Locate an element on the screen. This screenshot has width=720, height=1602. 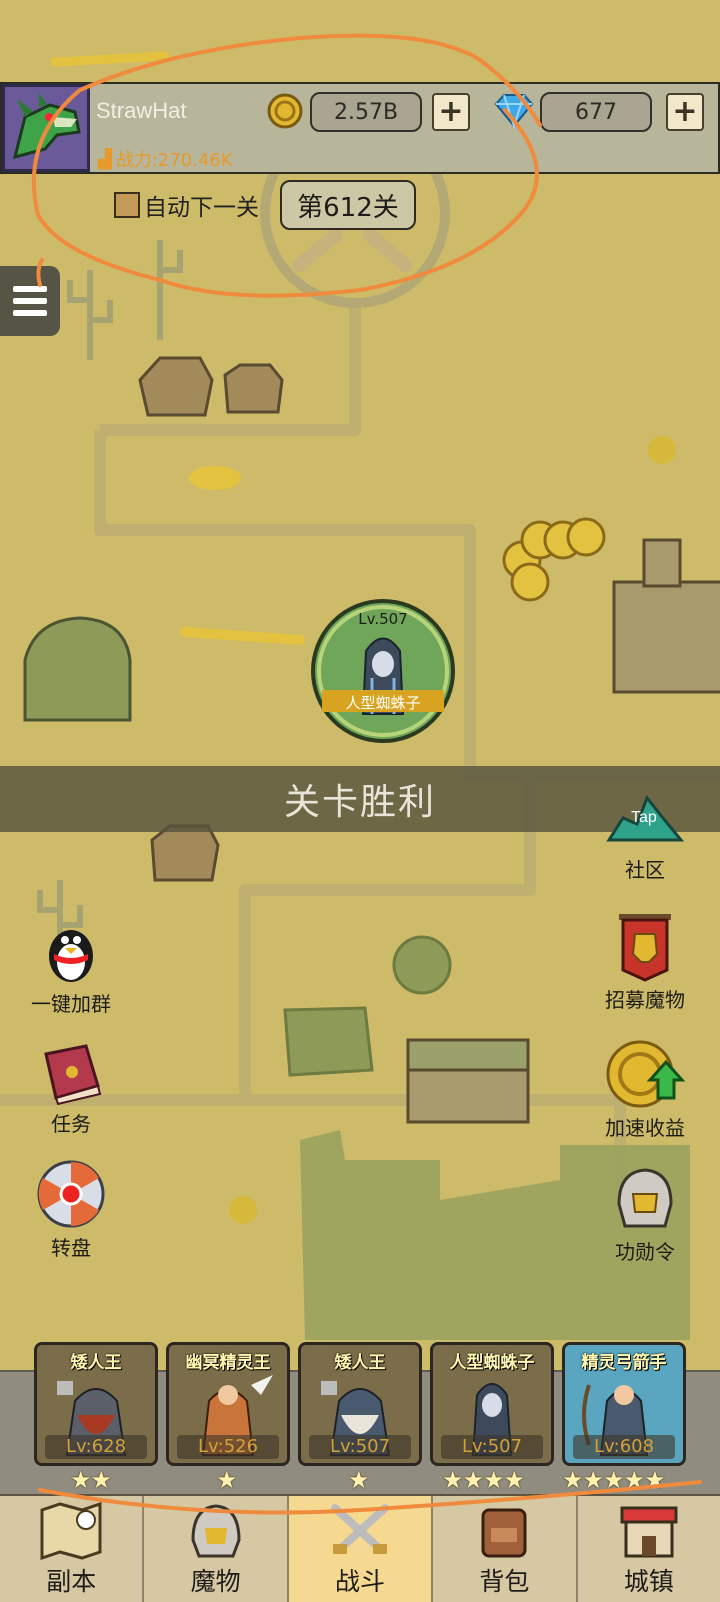
spin-wheel-icon is located at coordinates (71, 1194).